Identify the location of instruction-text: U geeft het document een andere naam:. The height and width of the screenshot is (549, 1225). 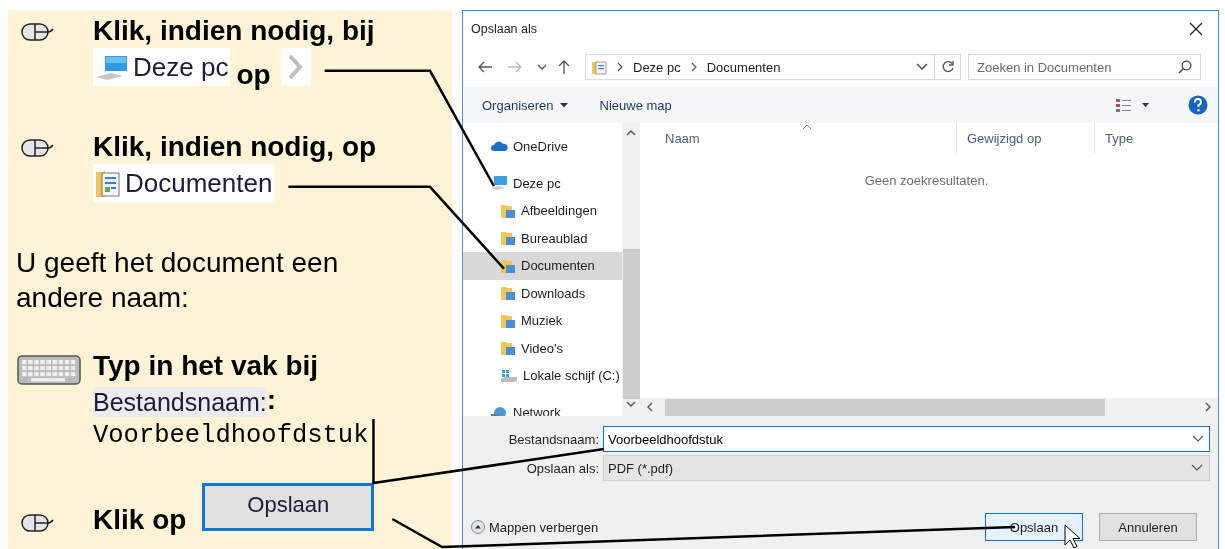
(178, 280).